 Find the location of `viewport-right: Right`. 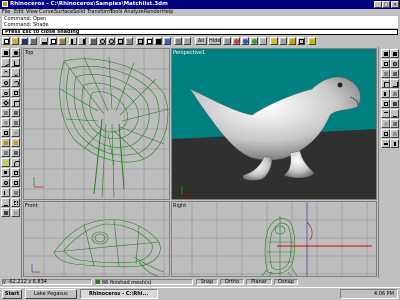

viewport-right: Right is located at coordinates (274, 239).